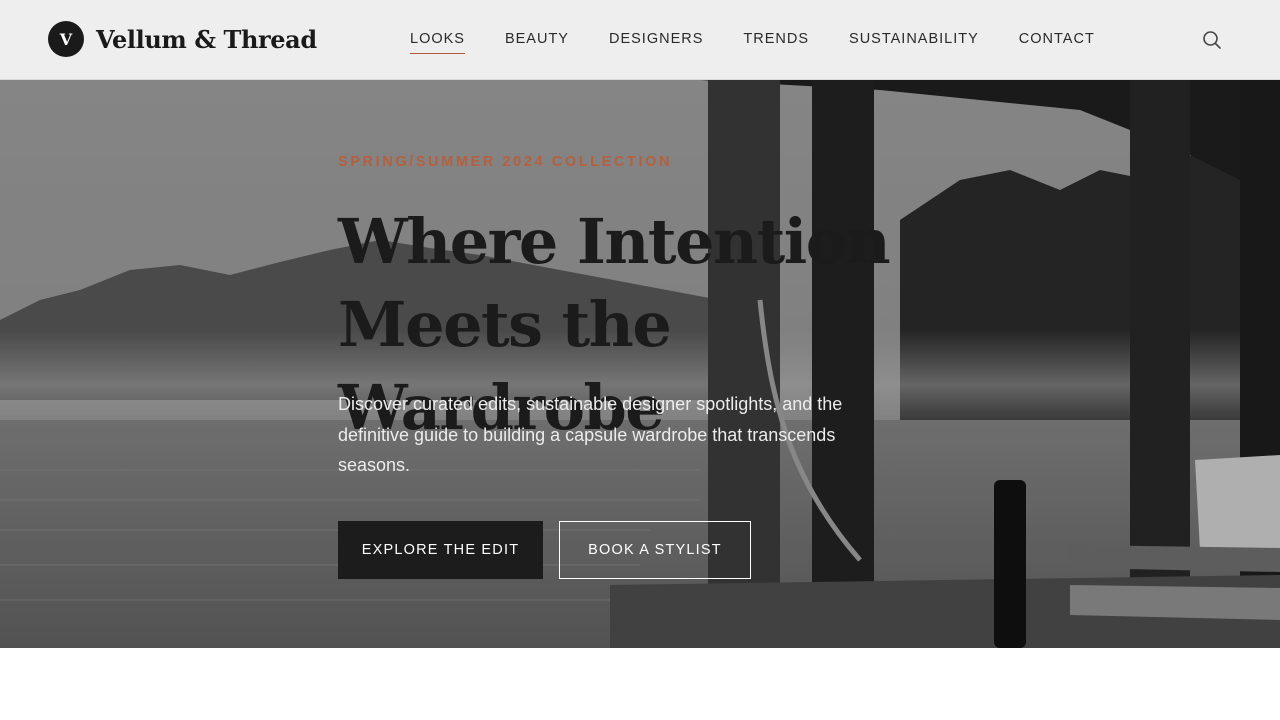 This screenshot has width=1280, height=720. What do you see at coordinates (614, 241) in the screenshot?
I see `hero-headline-line1: Where Intention` at bounding box center [614, 241].